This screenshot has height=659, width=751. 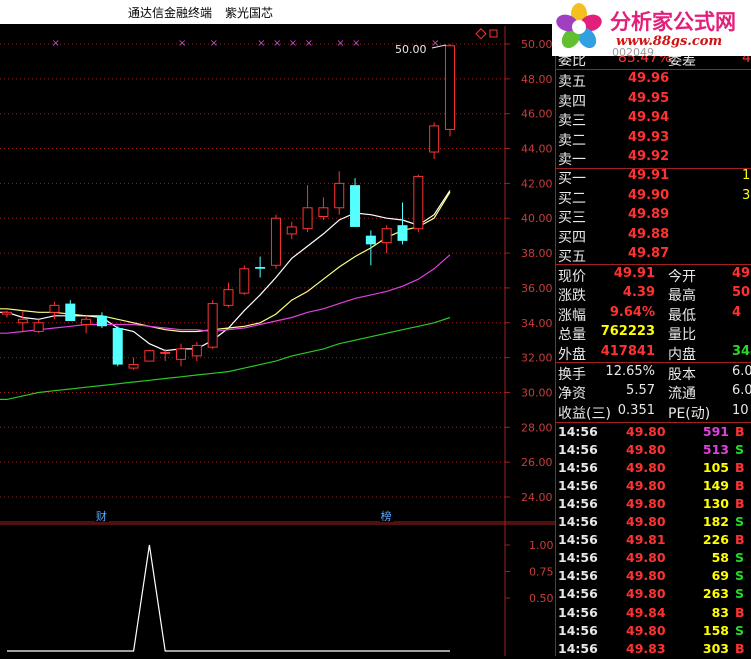 What do you see at coordinates (579, 26) in the screenshot?
I see `flower-logo-icon` at bounding box center [579, 26].